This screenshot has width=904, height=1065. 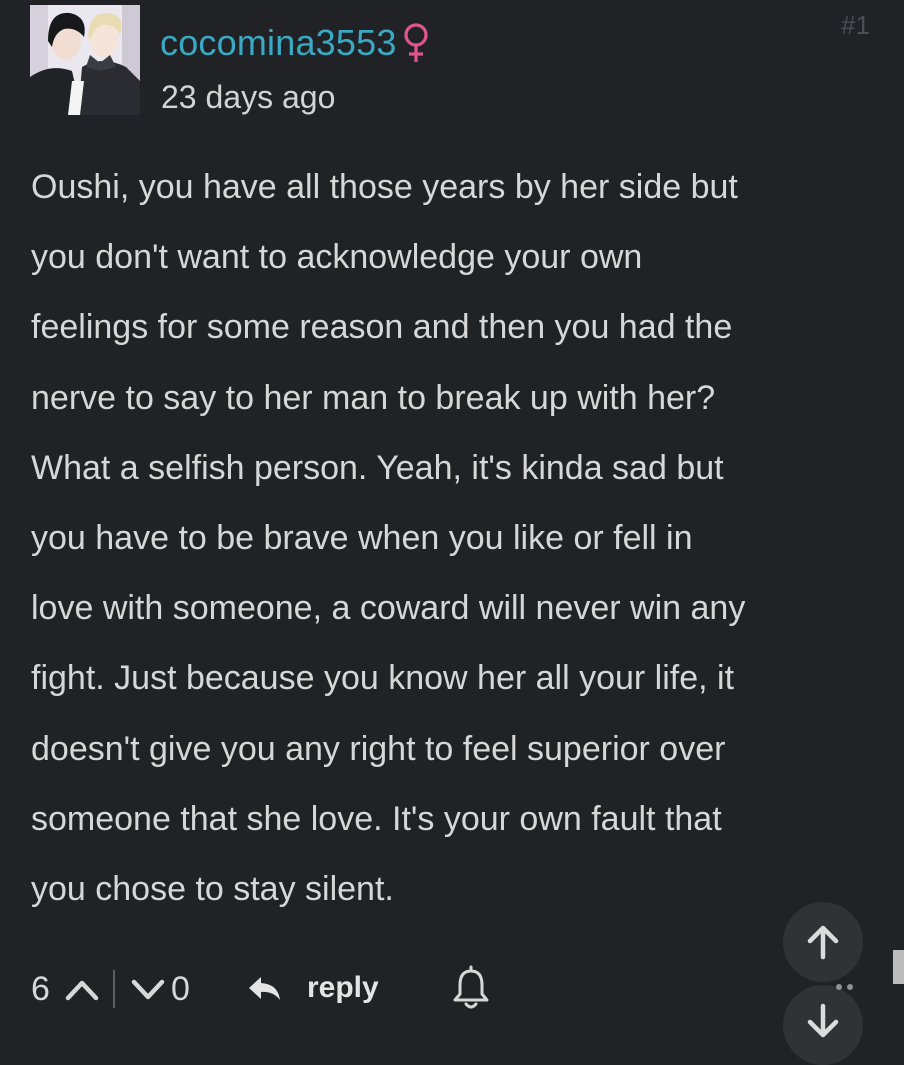 I want to click on notify-button, so click(x=471, y=988).